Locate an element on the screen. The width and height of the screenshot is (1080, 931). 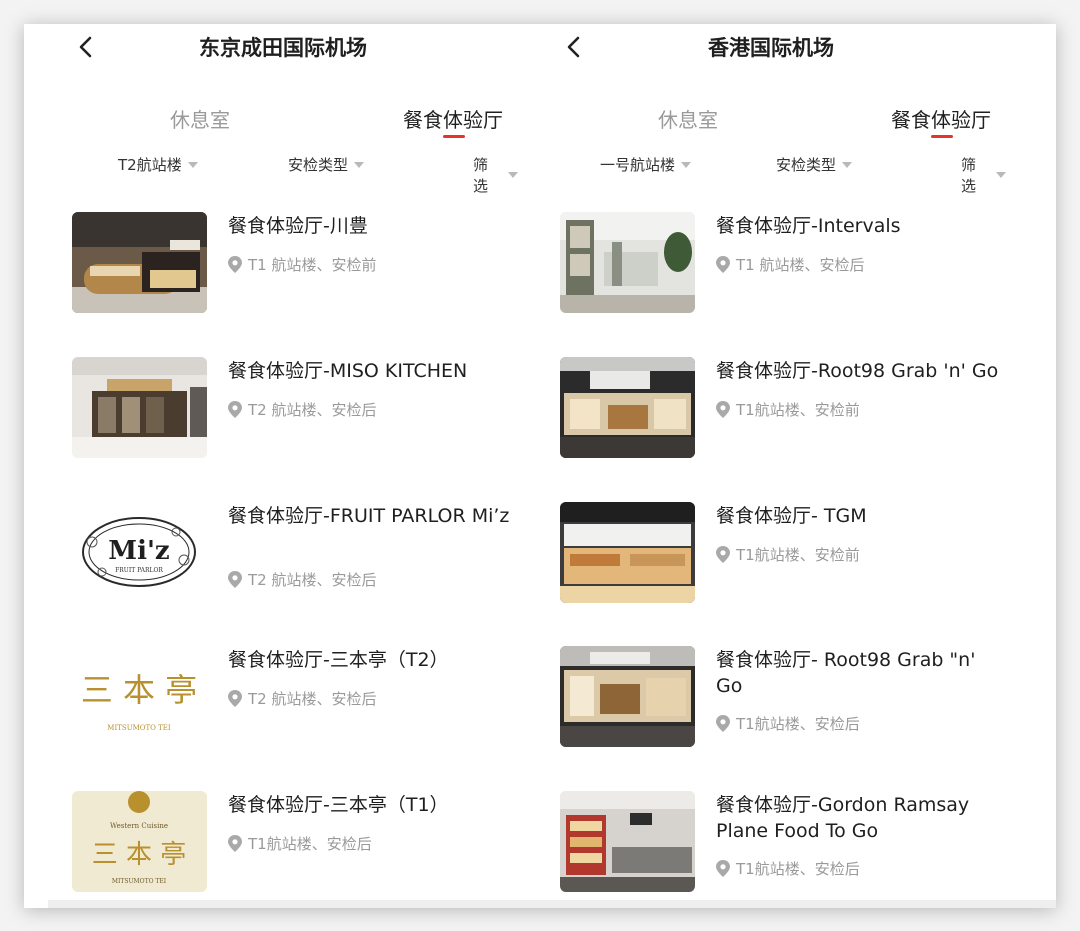
restaurant-storefront-photo is located at coordinates (139, 407).